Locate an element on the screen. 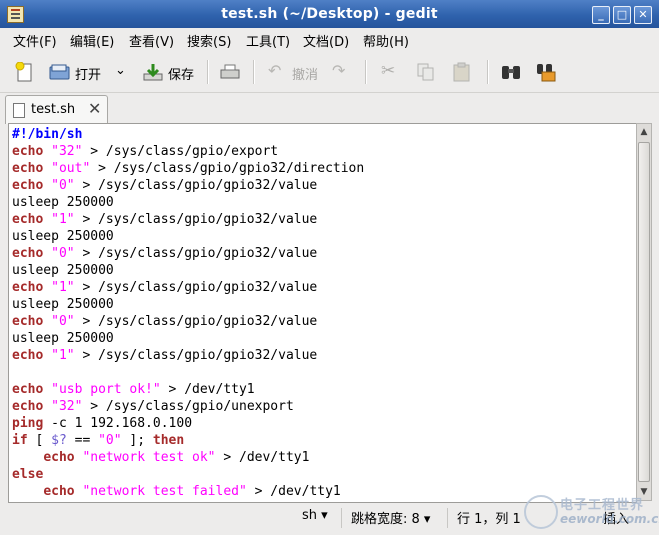 The width and height of the screenshot is (659, 535). code-text: == is located at coordinates (82, 440).